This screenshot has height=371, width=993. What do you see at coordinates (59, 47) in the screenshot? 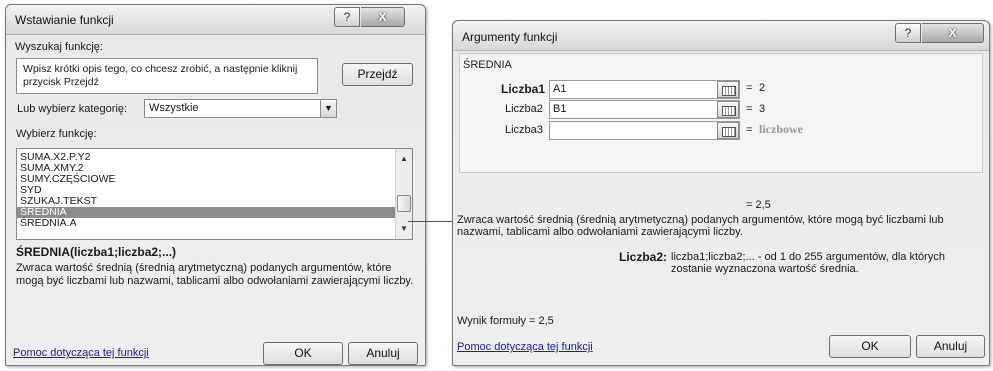
I see `search-label: Wyszukaj funkcję:` at bounding box center [59, 47].